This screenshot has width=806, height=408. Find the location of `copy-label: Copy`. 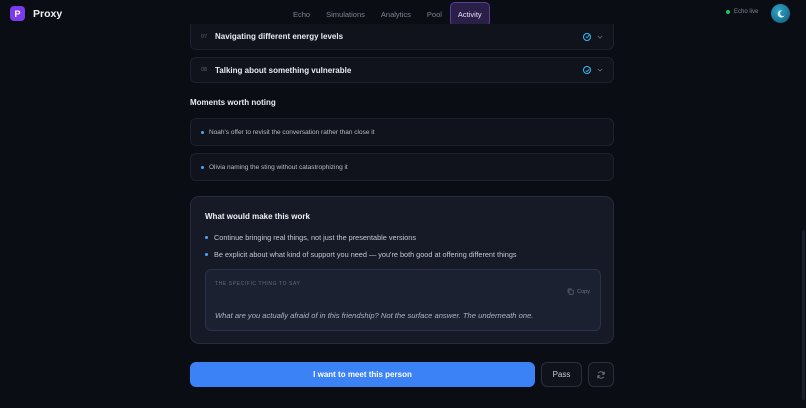

copy-label: Copy is located at coordinates (583, 291).